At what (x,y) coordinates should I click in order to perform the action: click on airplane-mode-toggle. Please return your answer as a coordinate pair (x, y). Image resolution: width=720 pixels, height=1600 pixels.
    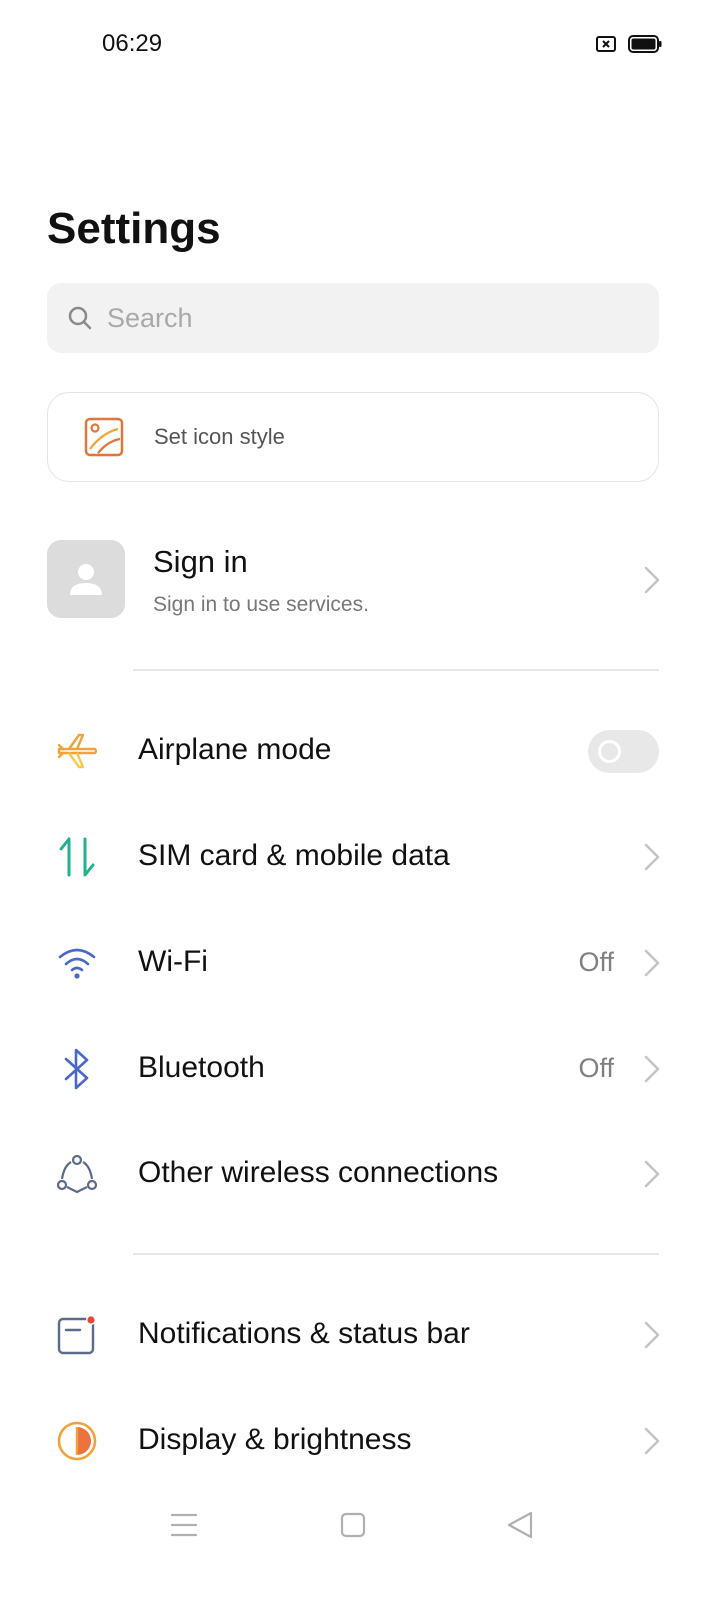
    Looking at the image, I should click on (623, 751).